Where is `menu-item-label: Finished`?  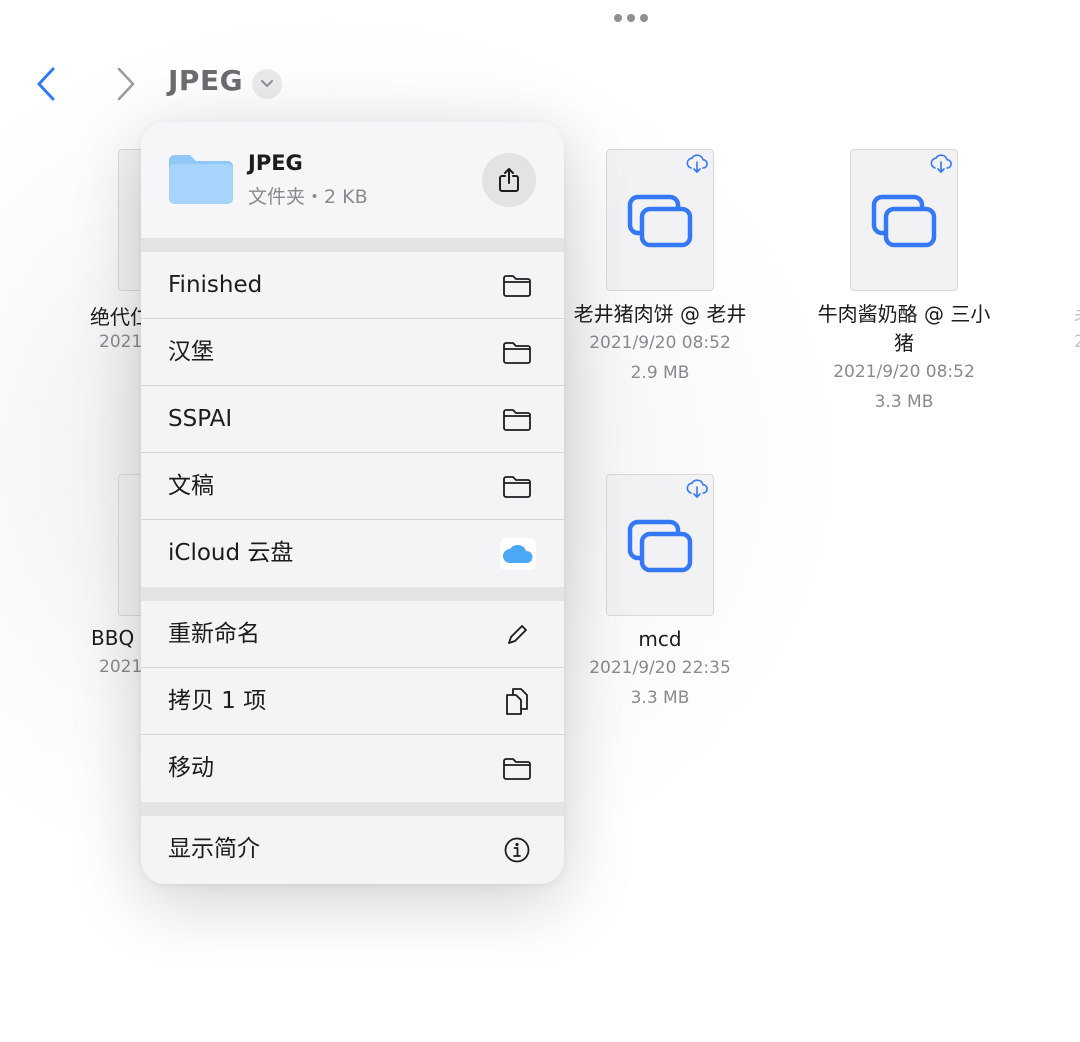 menu-item-label: Finished is located at coordinates (215, 285).